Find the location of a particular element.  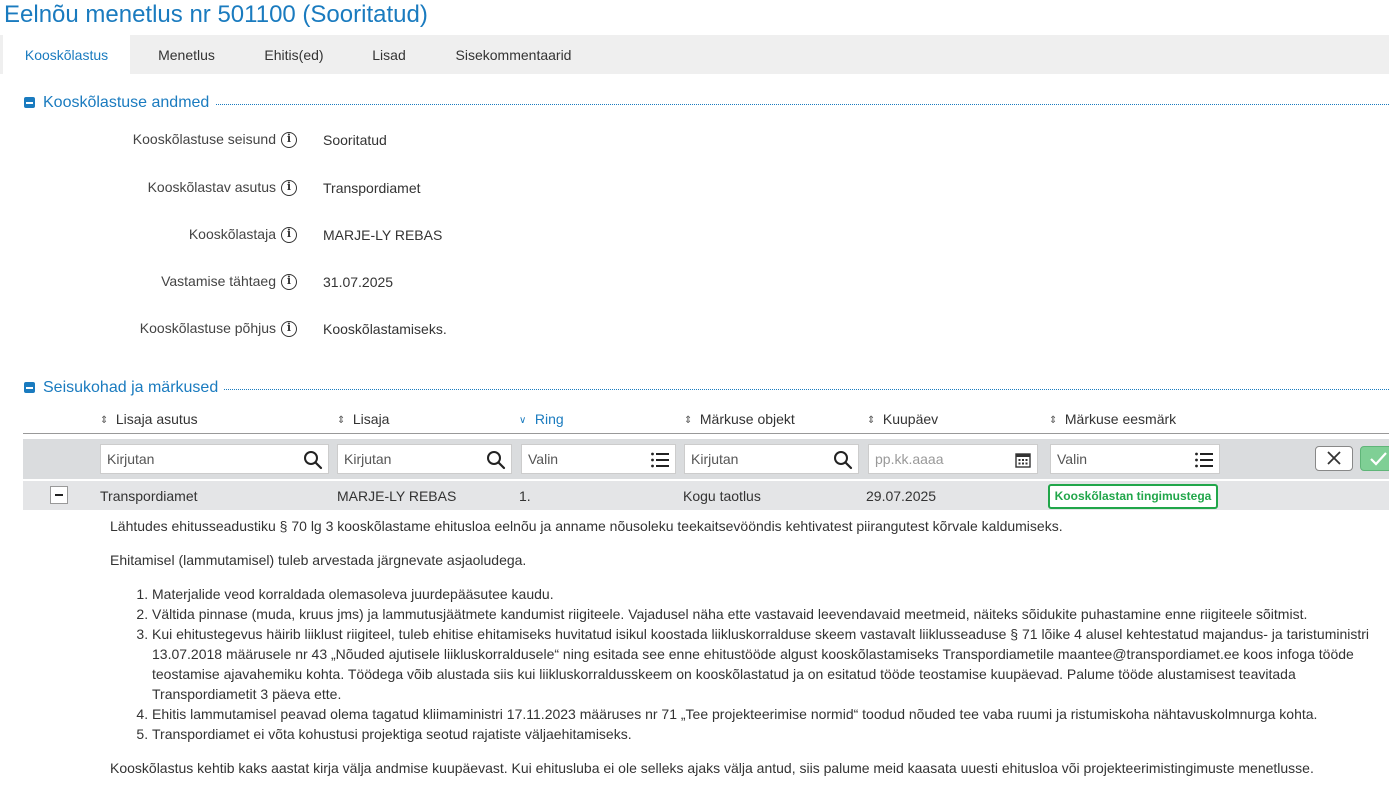

value-seisund: Sooritatud is located at coordinates (355, 140).